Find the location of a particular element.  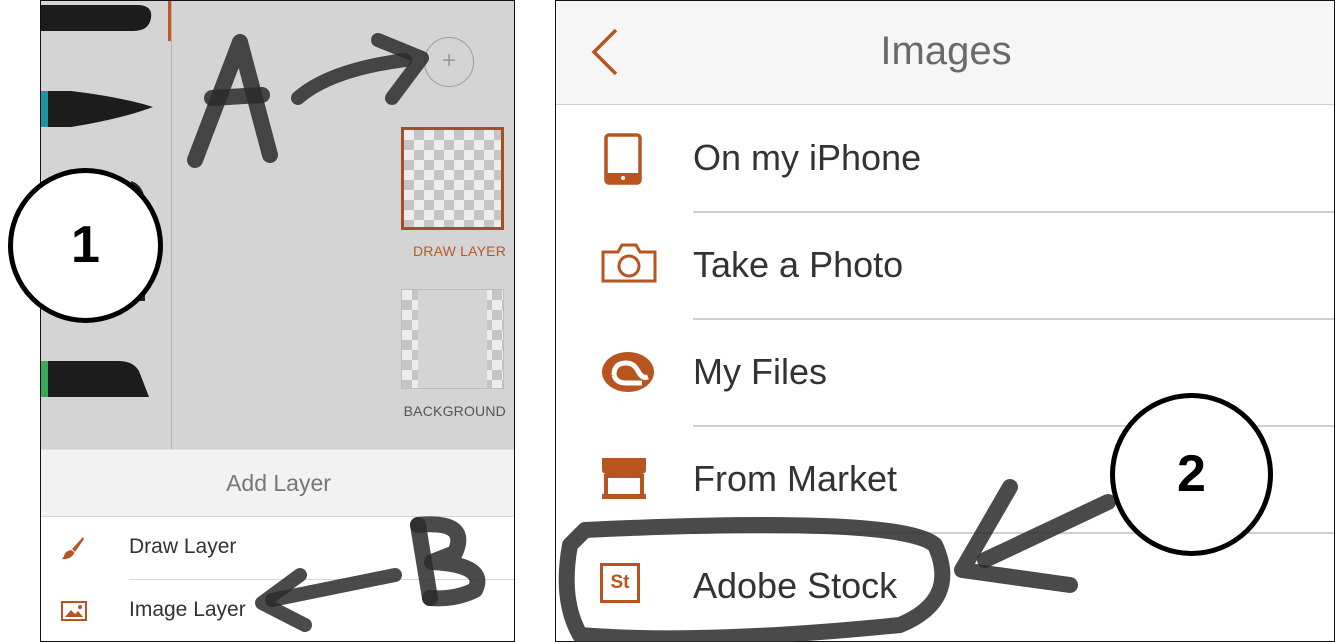

brush-icon is located at coordinates (73, 550).